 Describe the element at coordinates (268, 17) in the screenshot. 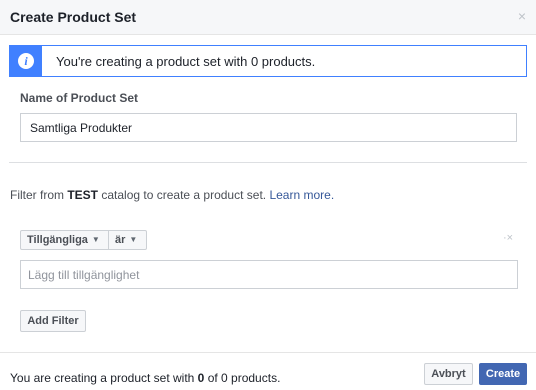

I see `dialog-header: Create Product Set ×` at that location.